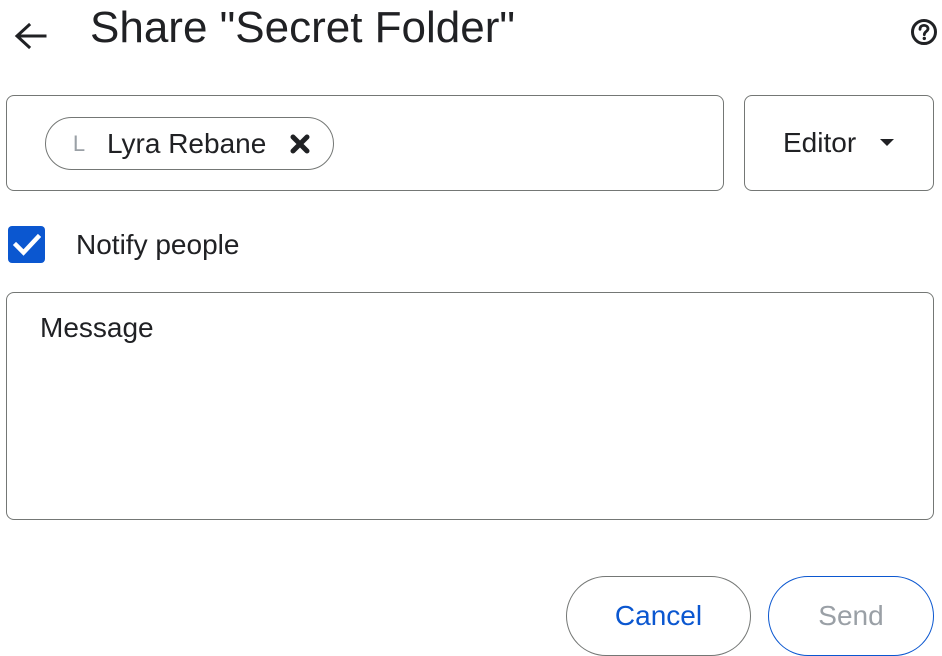  I want to click on remove-recipient-button, so click(300, 144).